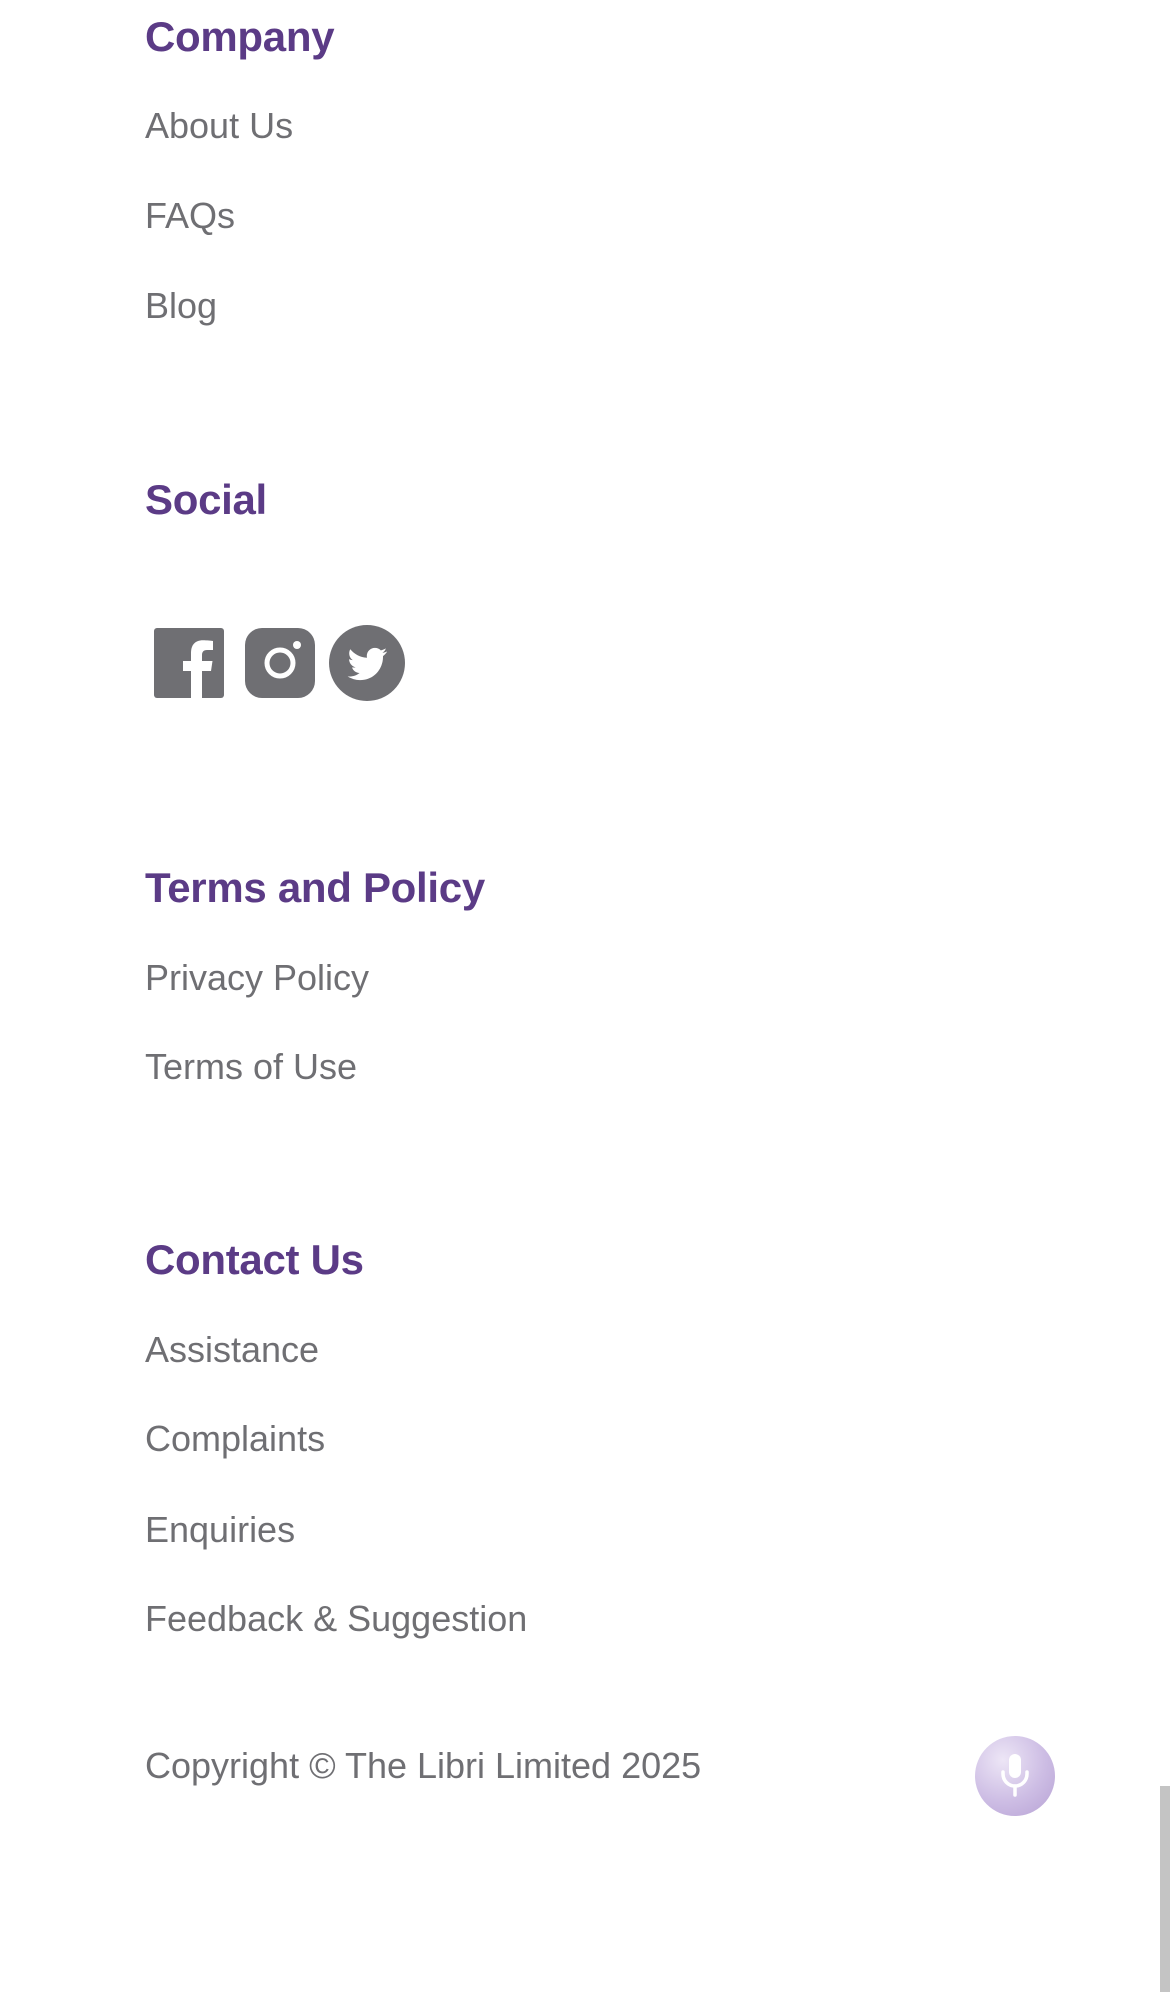 The width and height of the screenshot is (1170, 1992). I want to click on link-blog: Blog, so click(181, 306).